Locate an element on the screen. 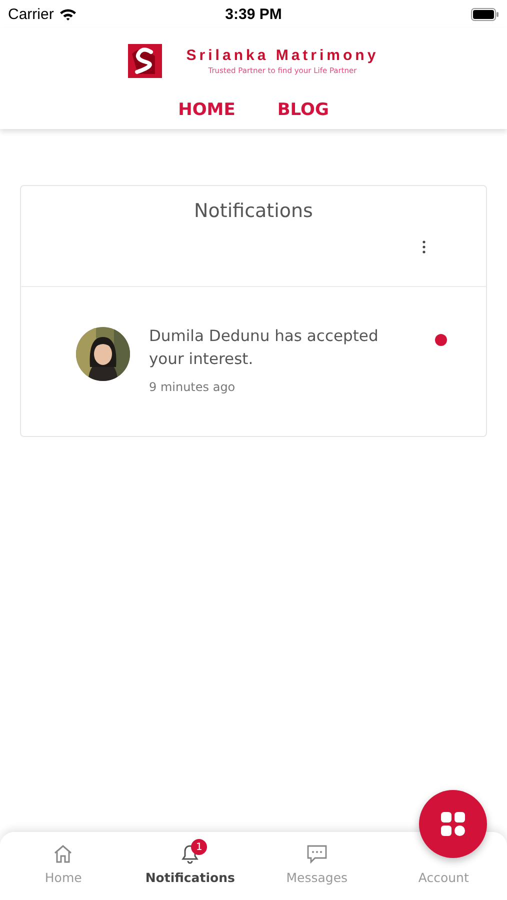 Image resolution: width=507 pixels, height=900 pixels. card-title: Notifications is located at coordinates (253, 212).